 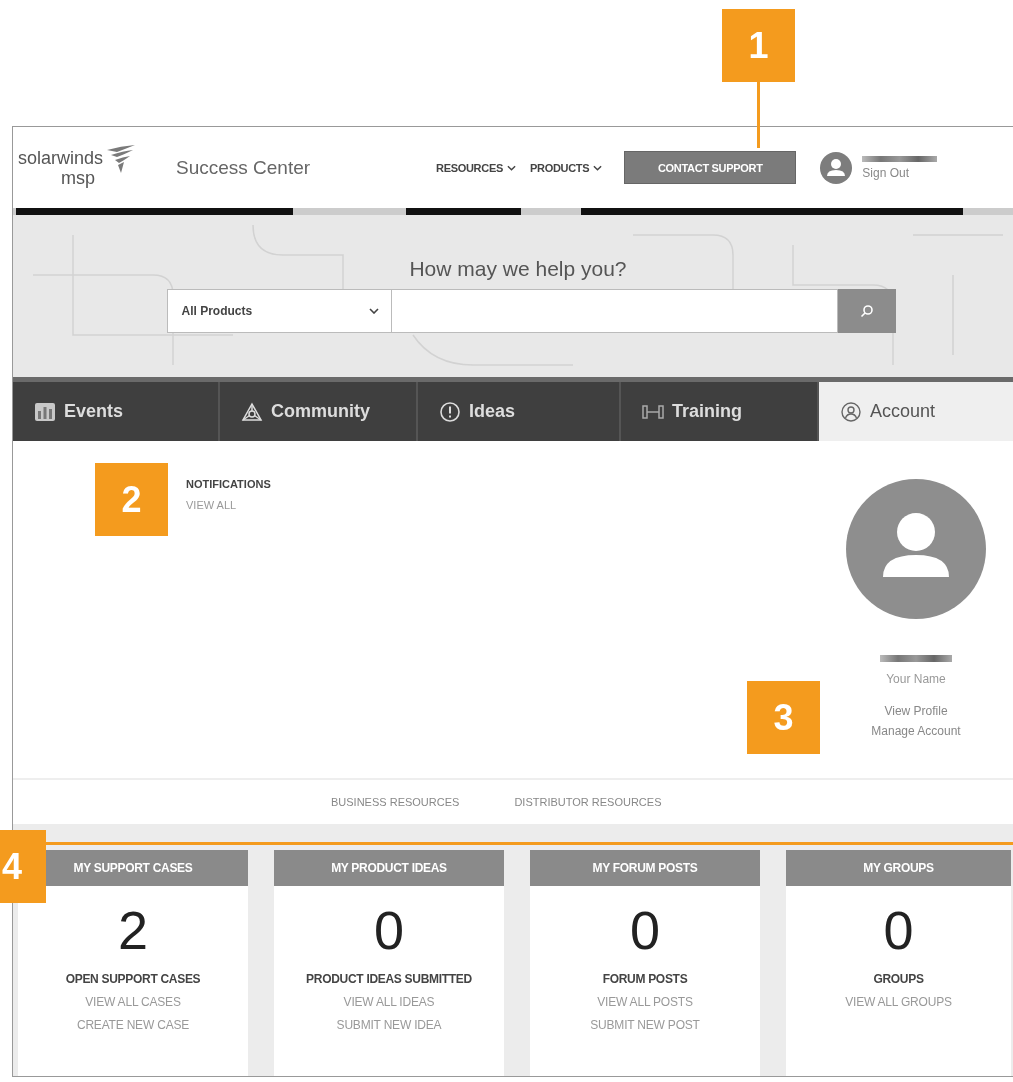 I want to click on search-icon, so click(x=866, y=311).